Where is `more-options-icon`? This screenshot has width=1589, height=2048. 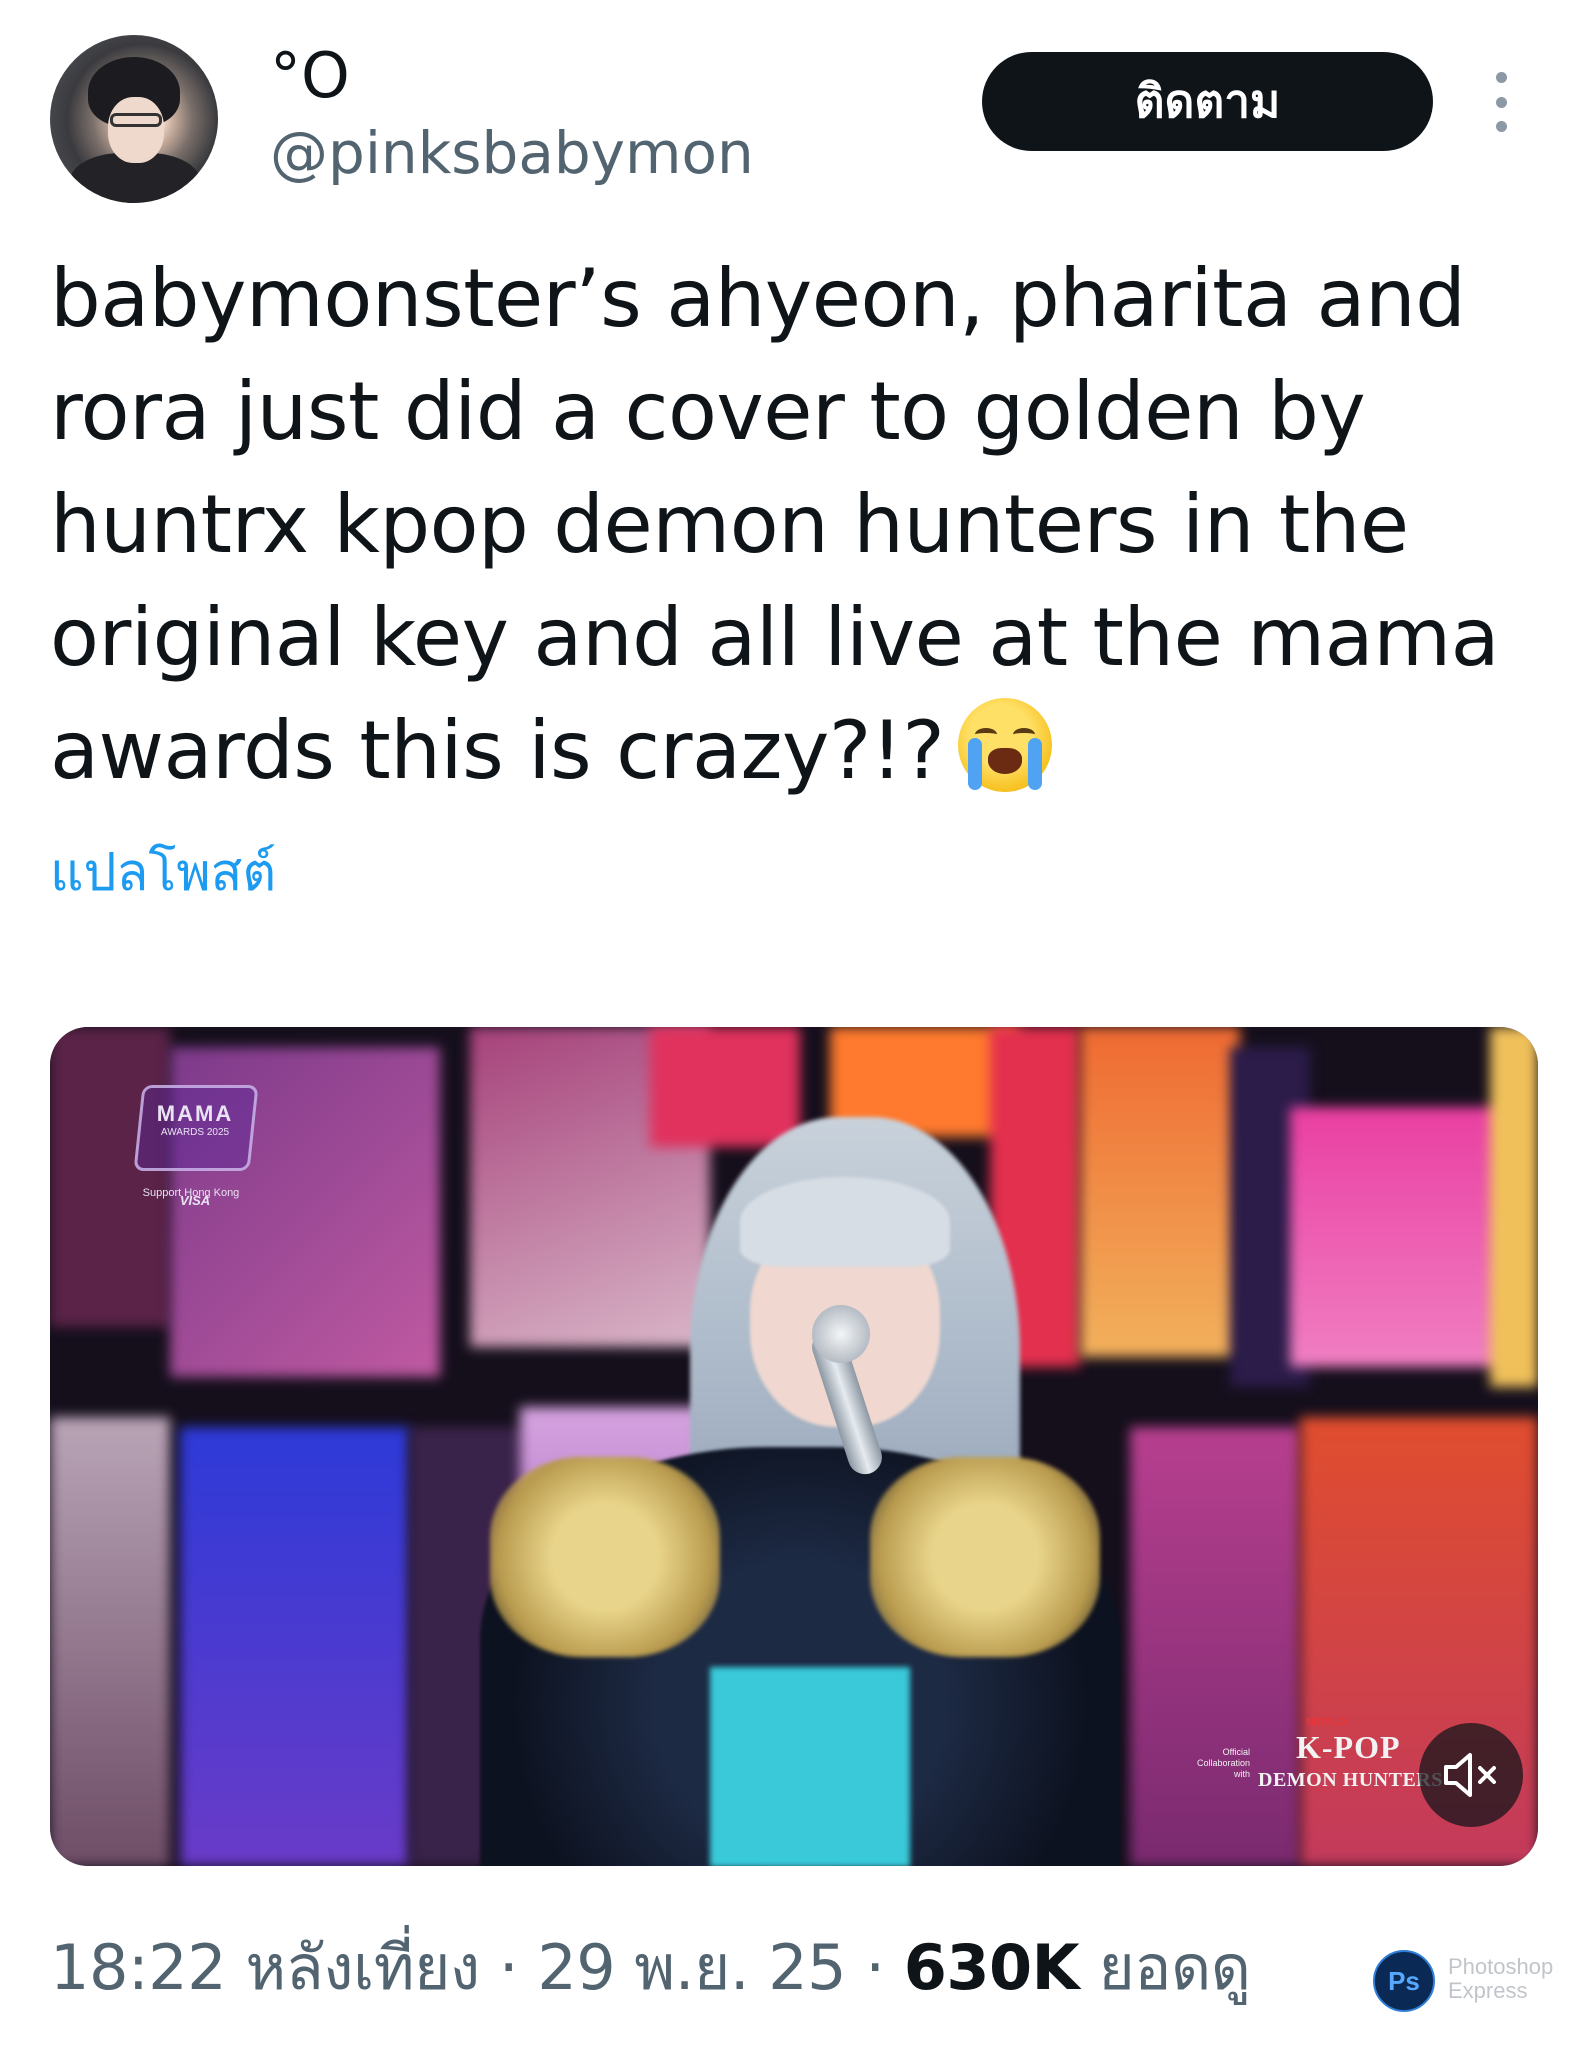
more-options-icon is located at coordinates (1501, 102).